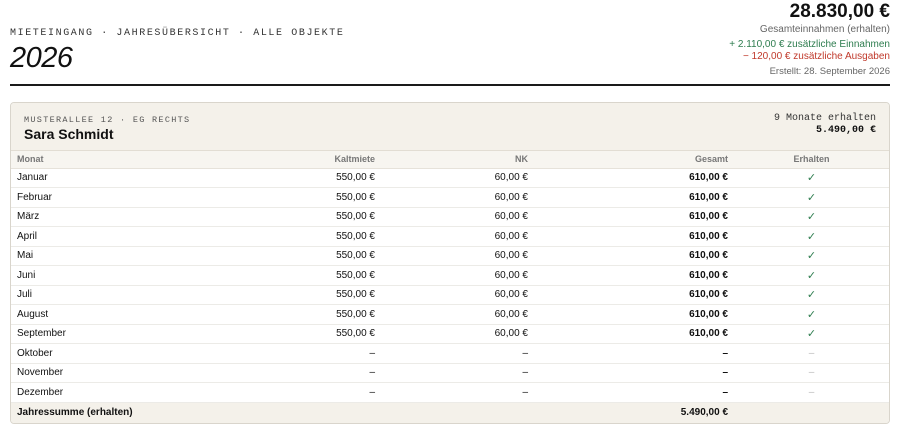 The height and width of the screenshot is (431, 900). I want to click on cell-month: Dezember, so click(96, 392).